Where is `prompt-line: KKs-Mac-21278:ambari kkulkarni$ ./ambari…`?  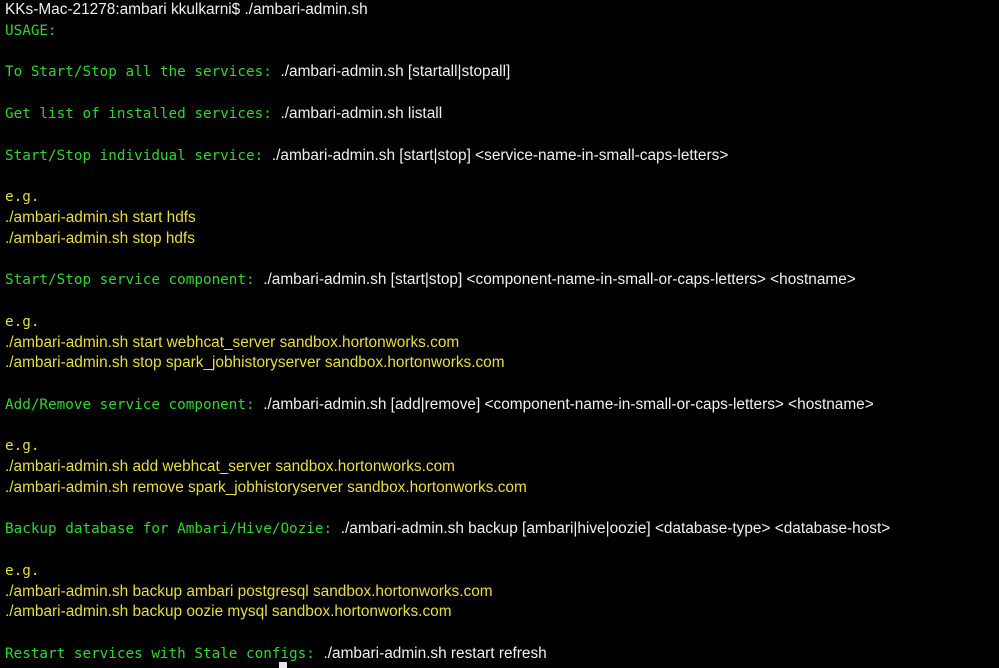
prompt-line: KKs-Mac-21278:ambari kkulkarni$ ./ambari… is located at coordinates (186, 10).